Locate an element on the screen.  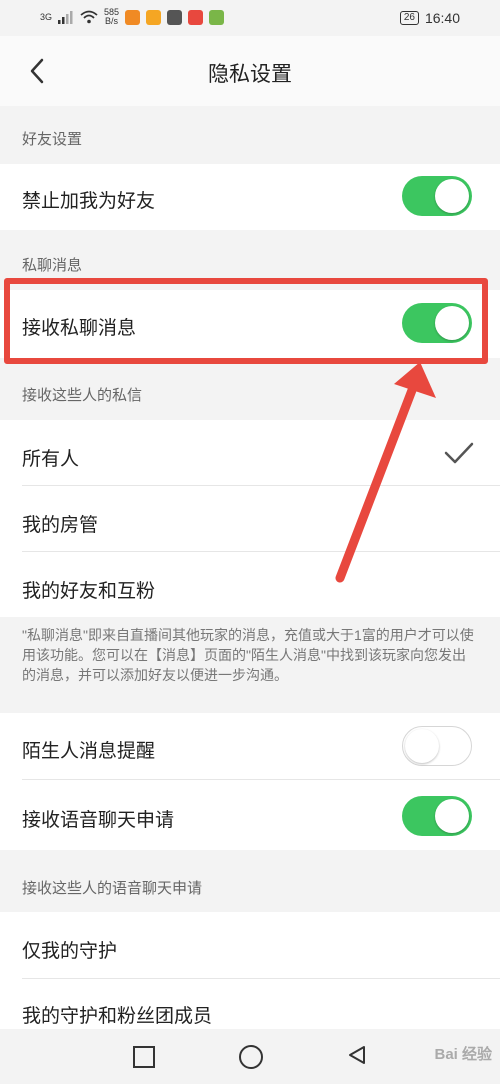
home-button is located at coordinates (251, 1057).